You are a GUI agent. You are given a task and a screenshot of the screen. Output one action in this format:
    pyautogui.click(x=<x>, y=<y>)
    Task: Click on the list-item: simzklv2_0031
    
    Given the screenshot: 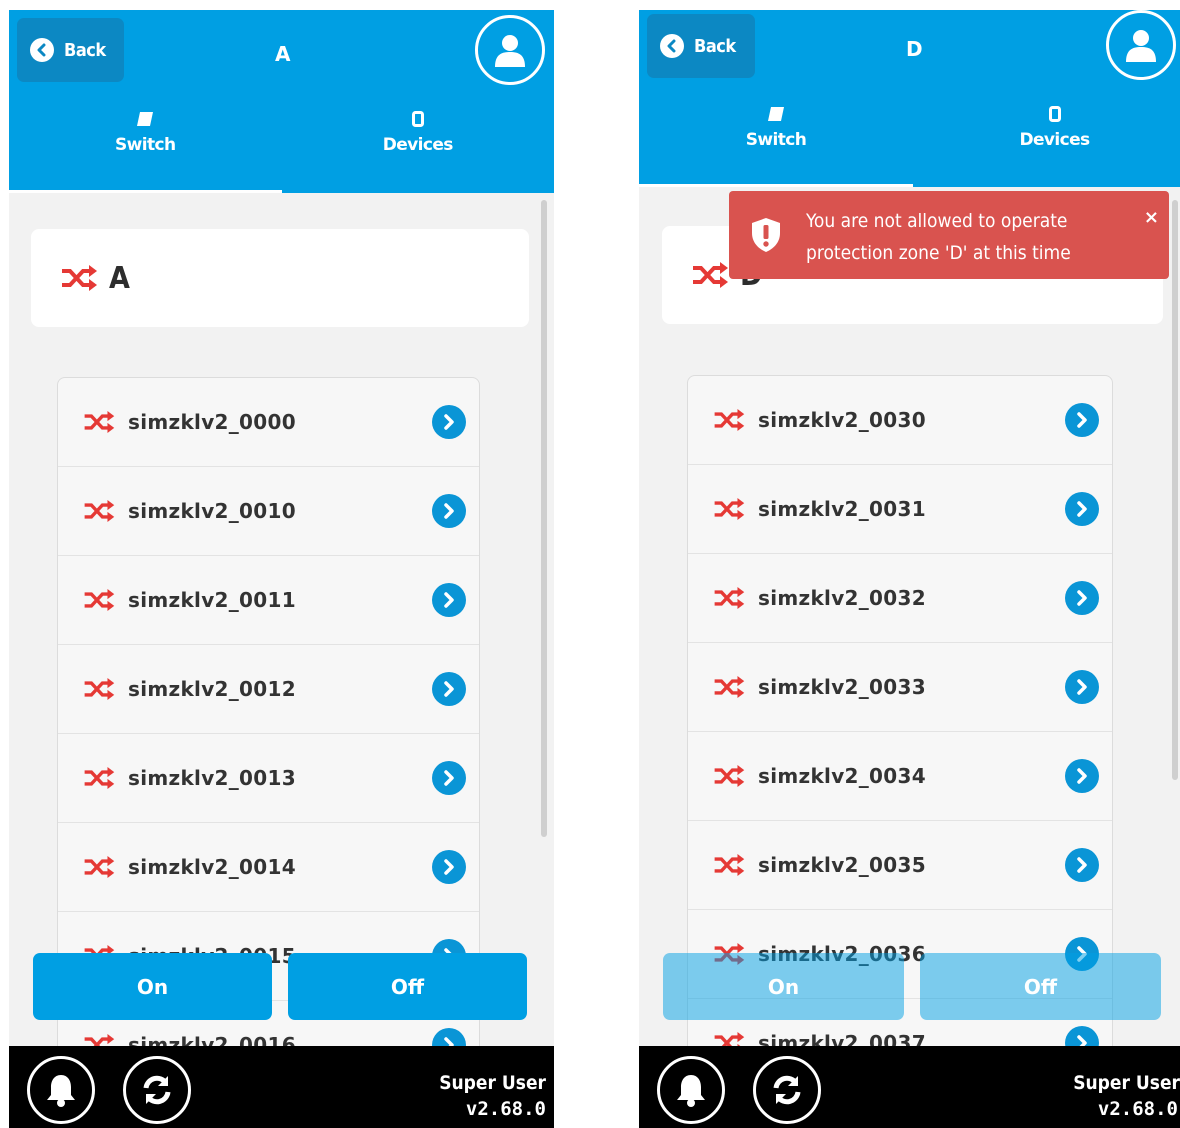 What is the action you would take?
    pyautogui.click(x=900, y=509)
    